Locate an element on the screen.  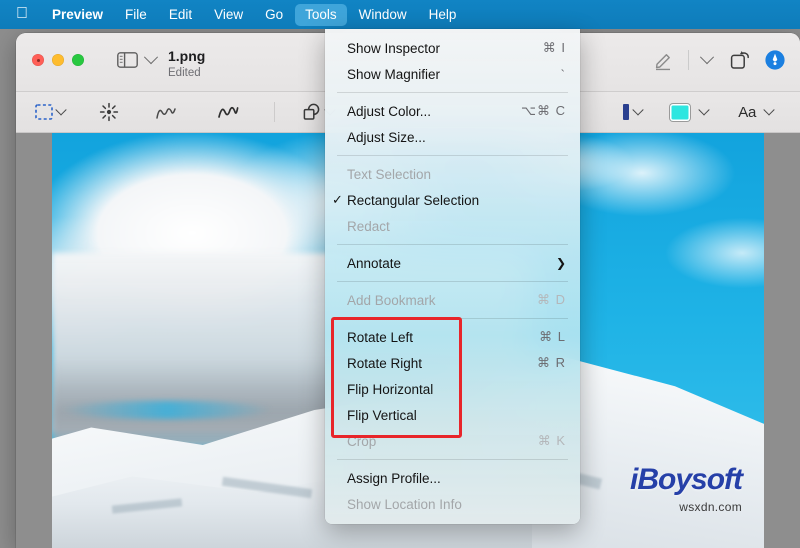
menu-item-shortcut: ⌘ K is located at coordinates (551, 440).